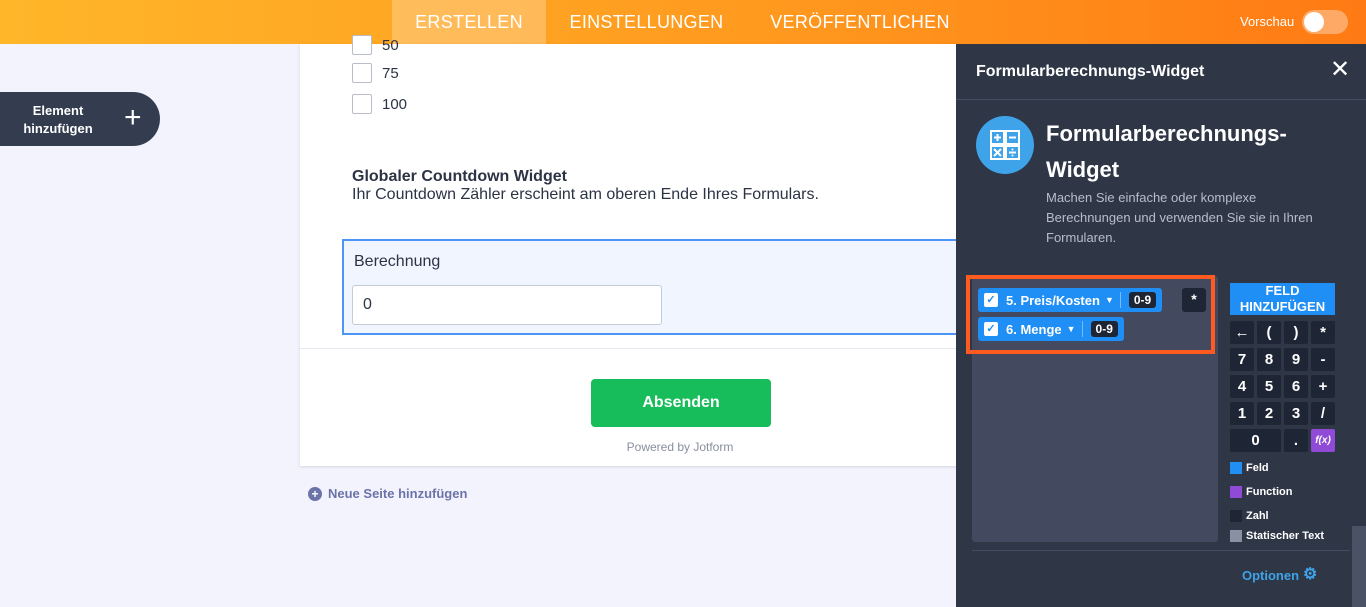 The height and width of the screenshot is (607, 1366). I want to click on checkbox-option-75: 75, so click(375, 73).